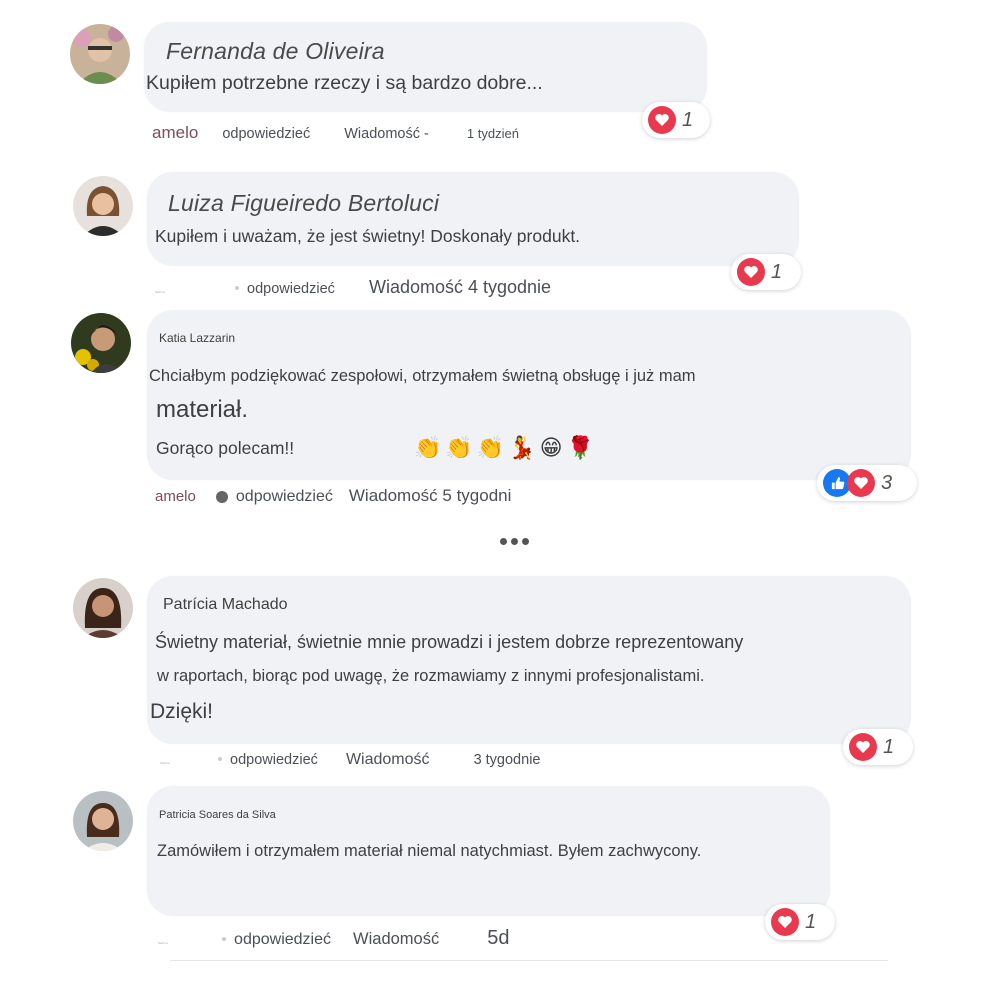 This screenshot has height=988, width=993. Describe the element at coordinates (202, 409) in the screenshot. I see `comment-text: materiał.` at that location.